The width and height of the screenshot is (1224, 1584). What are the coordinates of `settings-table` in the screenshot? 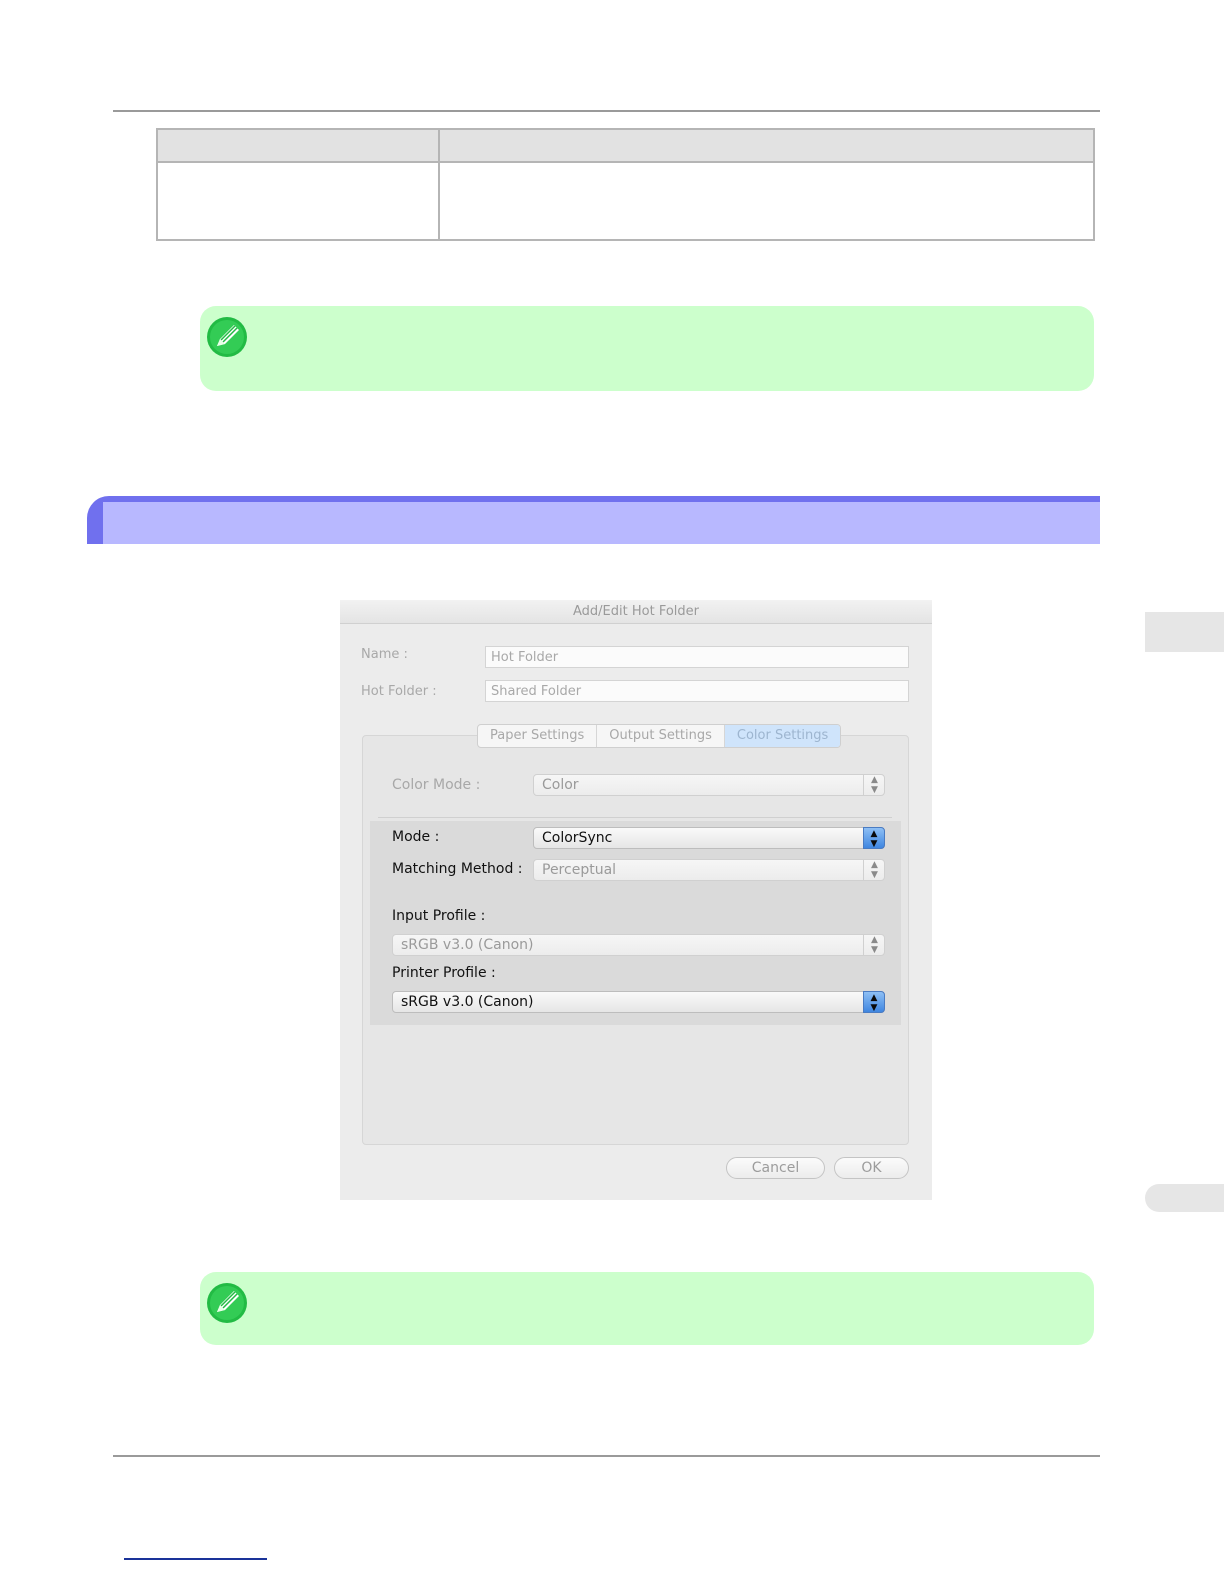 It's located at (625, 184).